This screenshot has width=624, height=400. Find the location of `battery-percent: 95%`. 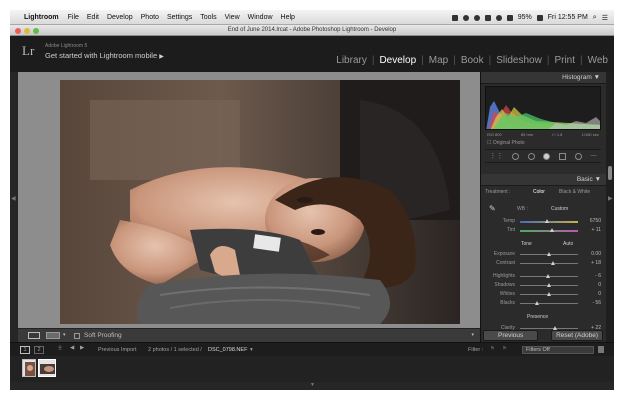

battery-percent: 95% is located at coordinates (525, 17).